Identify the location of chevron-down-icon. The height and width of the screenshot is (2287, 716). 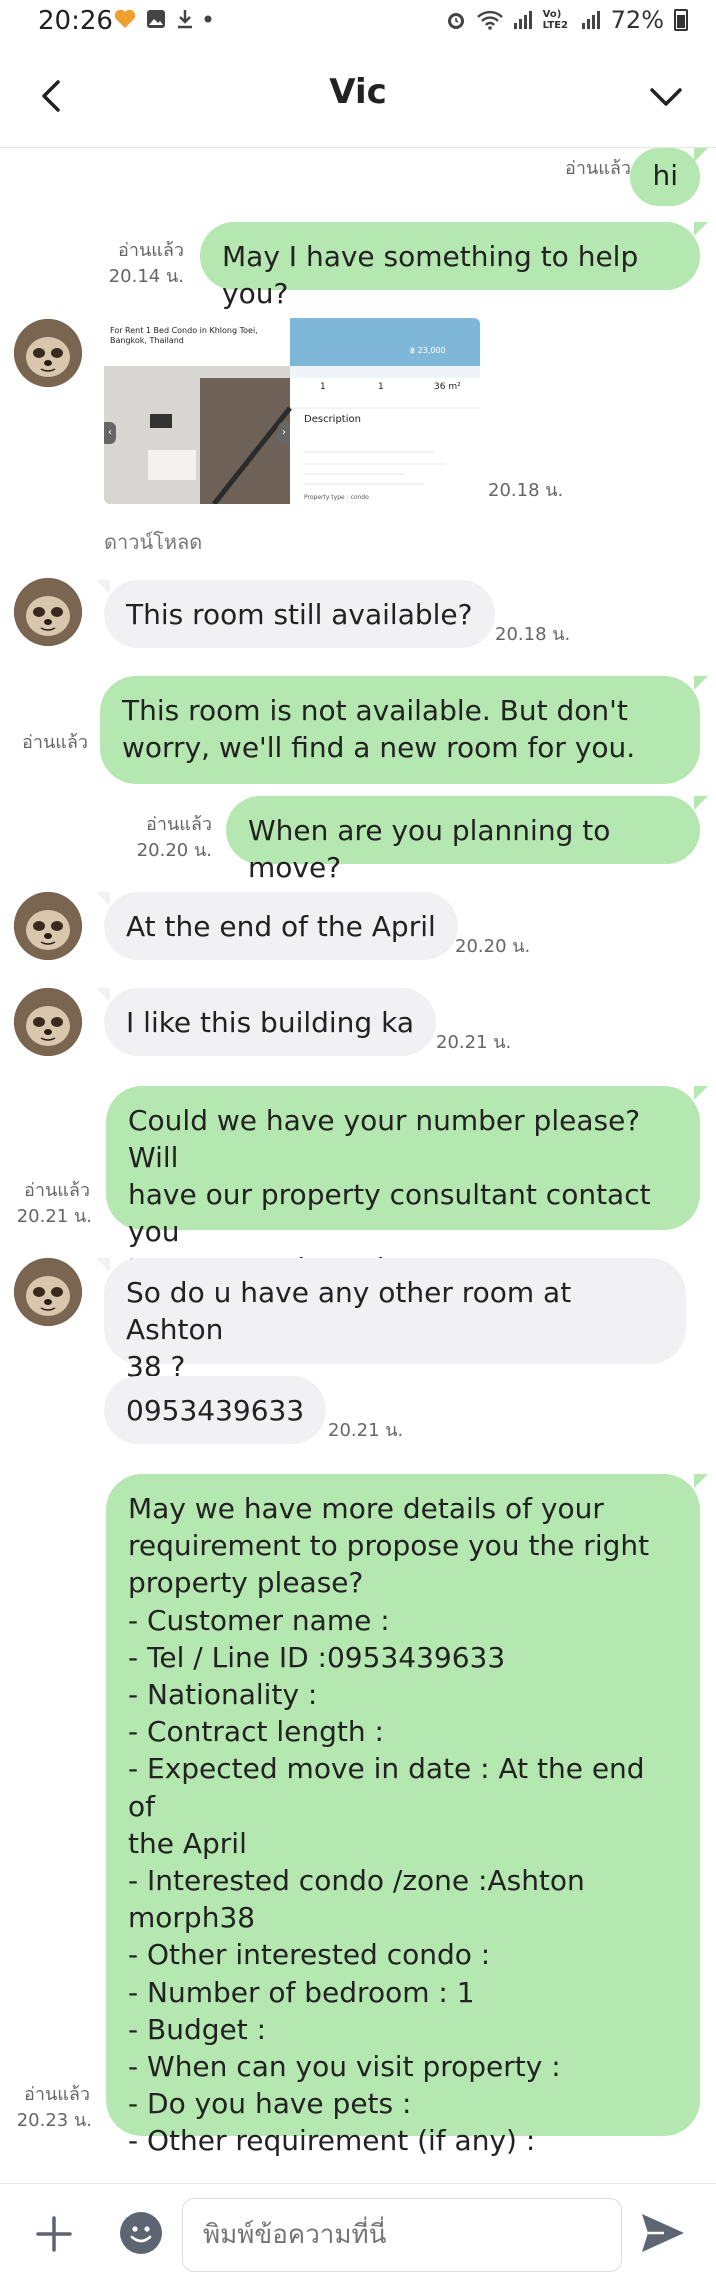
(666, 96).